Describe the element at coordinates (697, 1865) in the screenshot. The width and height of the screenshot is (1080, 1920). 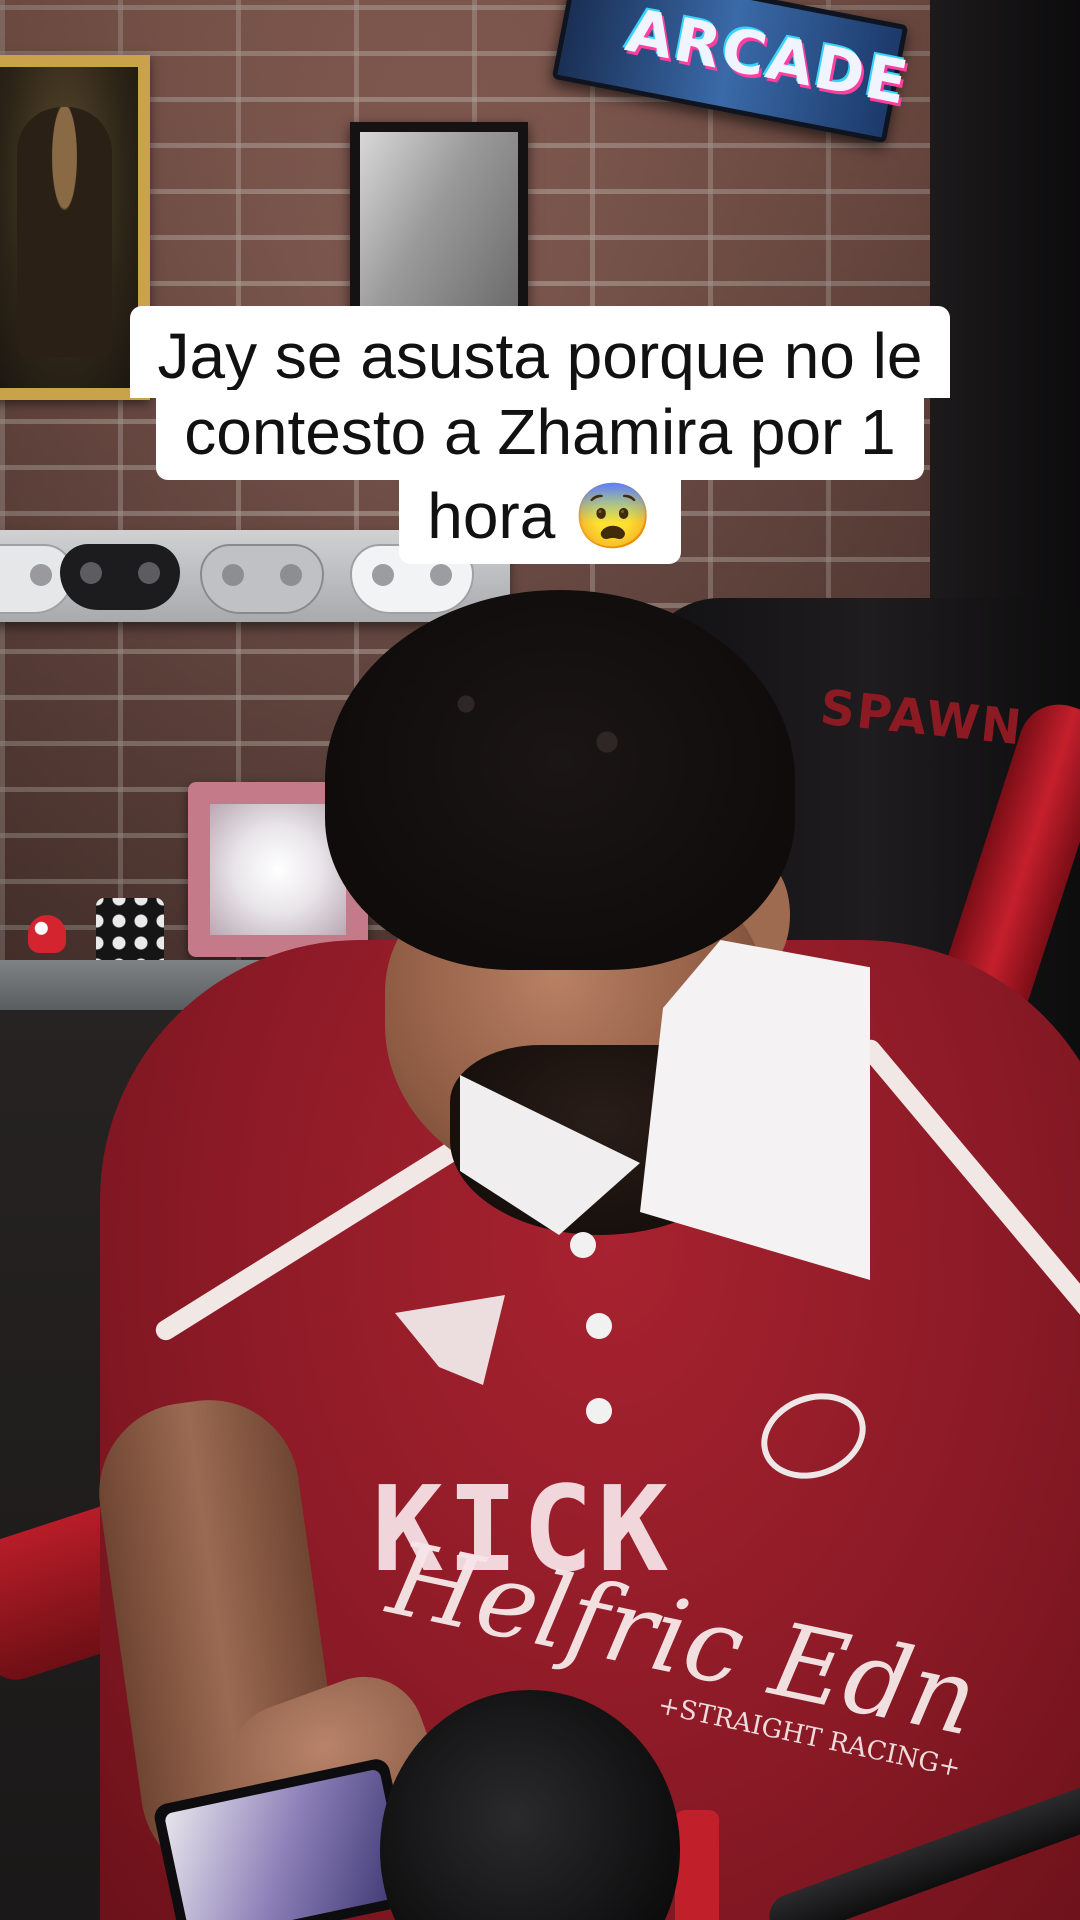
I see `red-lanyard` at that location.